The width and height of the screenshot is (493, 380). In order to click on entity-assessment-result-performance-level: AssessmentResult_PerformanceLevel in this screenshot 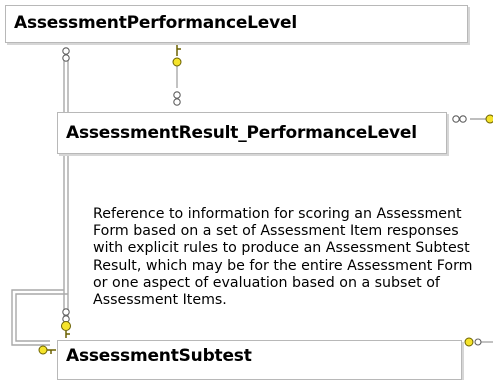, I will do `click(252, 133)`.